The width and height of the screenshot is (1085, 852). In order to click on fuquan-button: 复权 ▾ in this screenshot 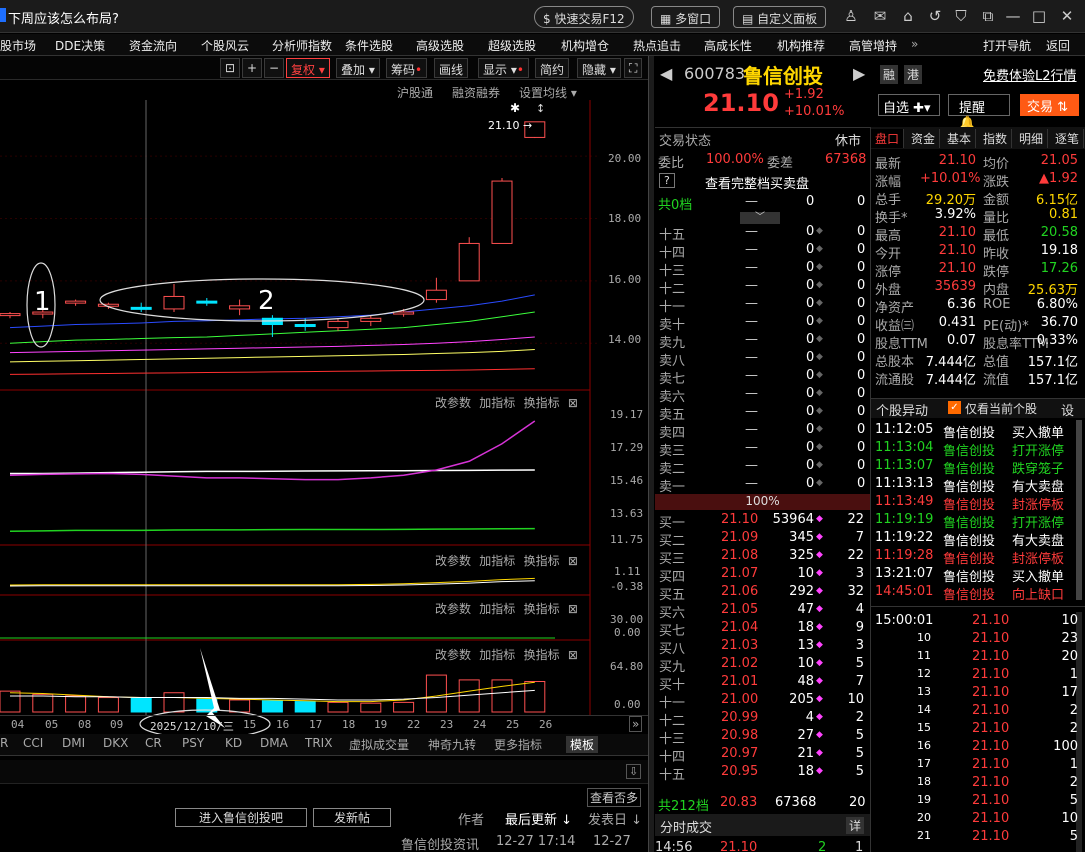, I will do `click(308, 68)`.